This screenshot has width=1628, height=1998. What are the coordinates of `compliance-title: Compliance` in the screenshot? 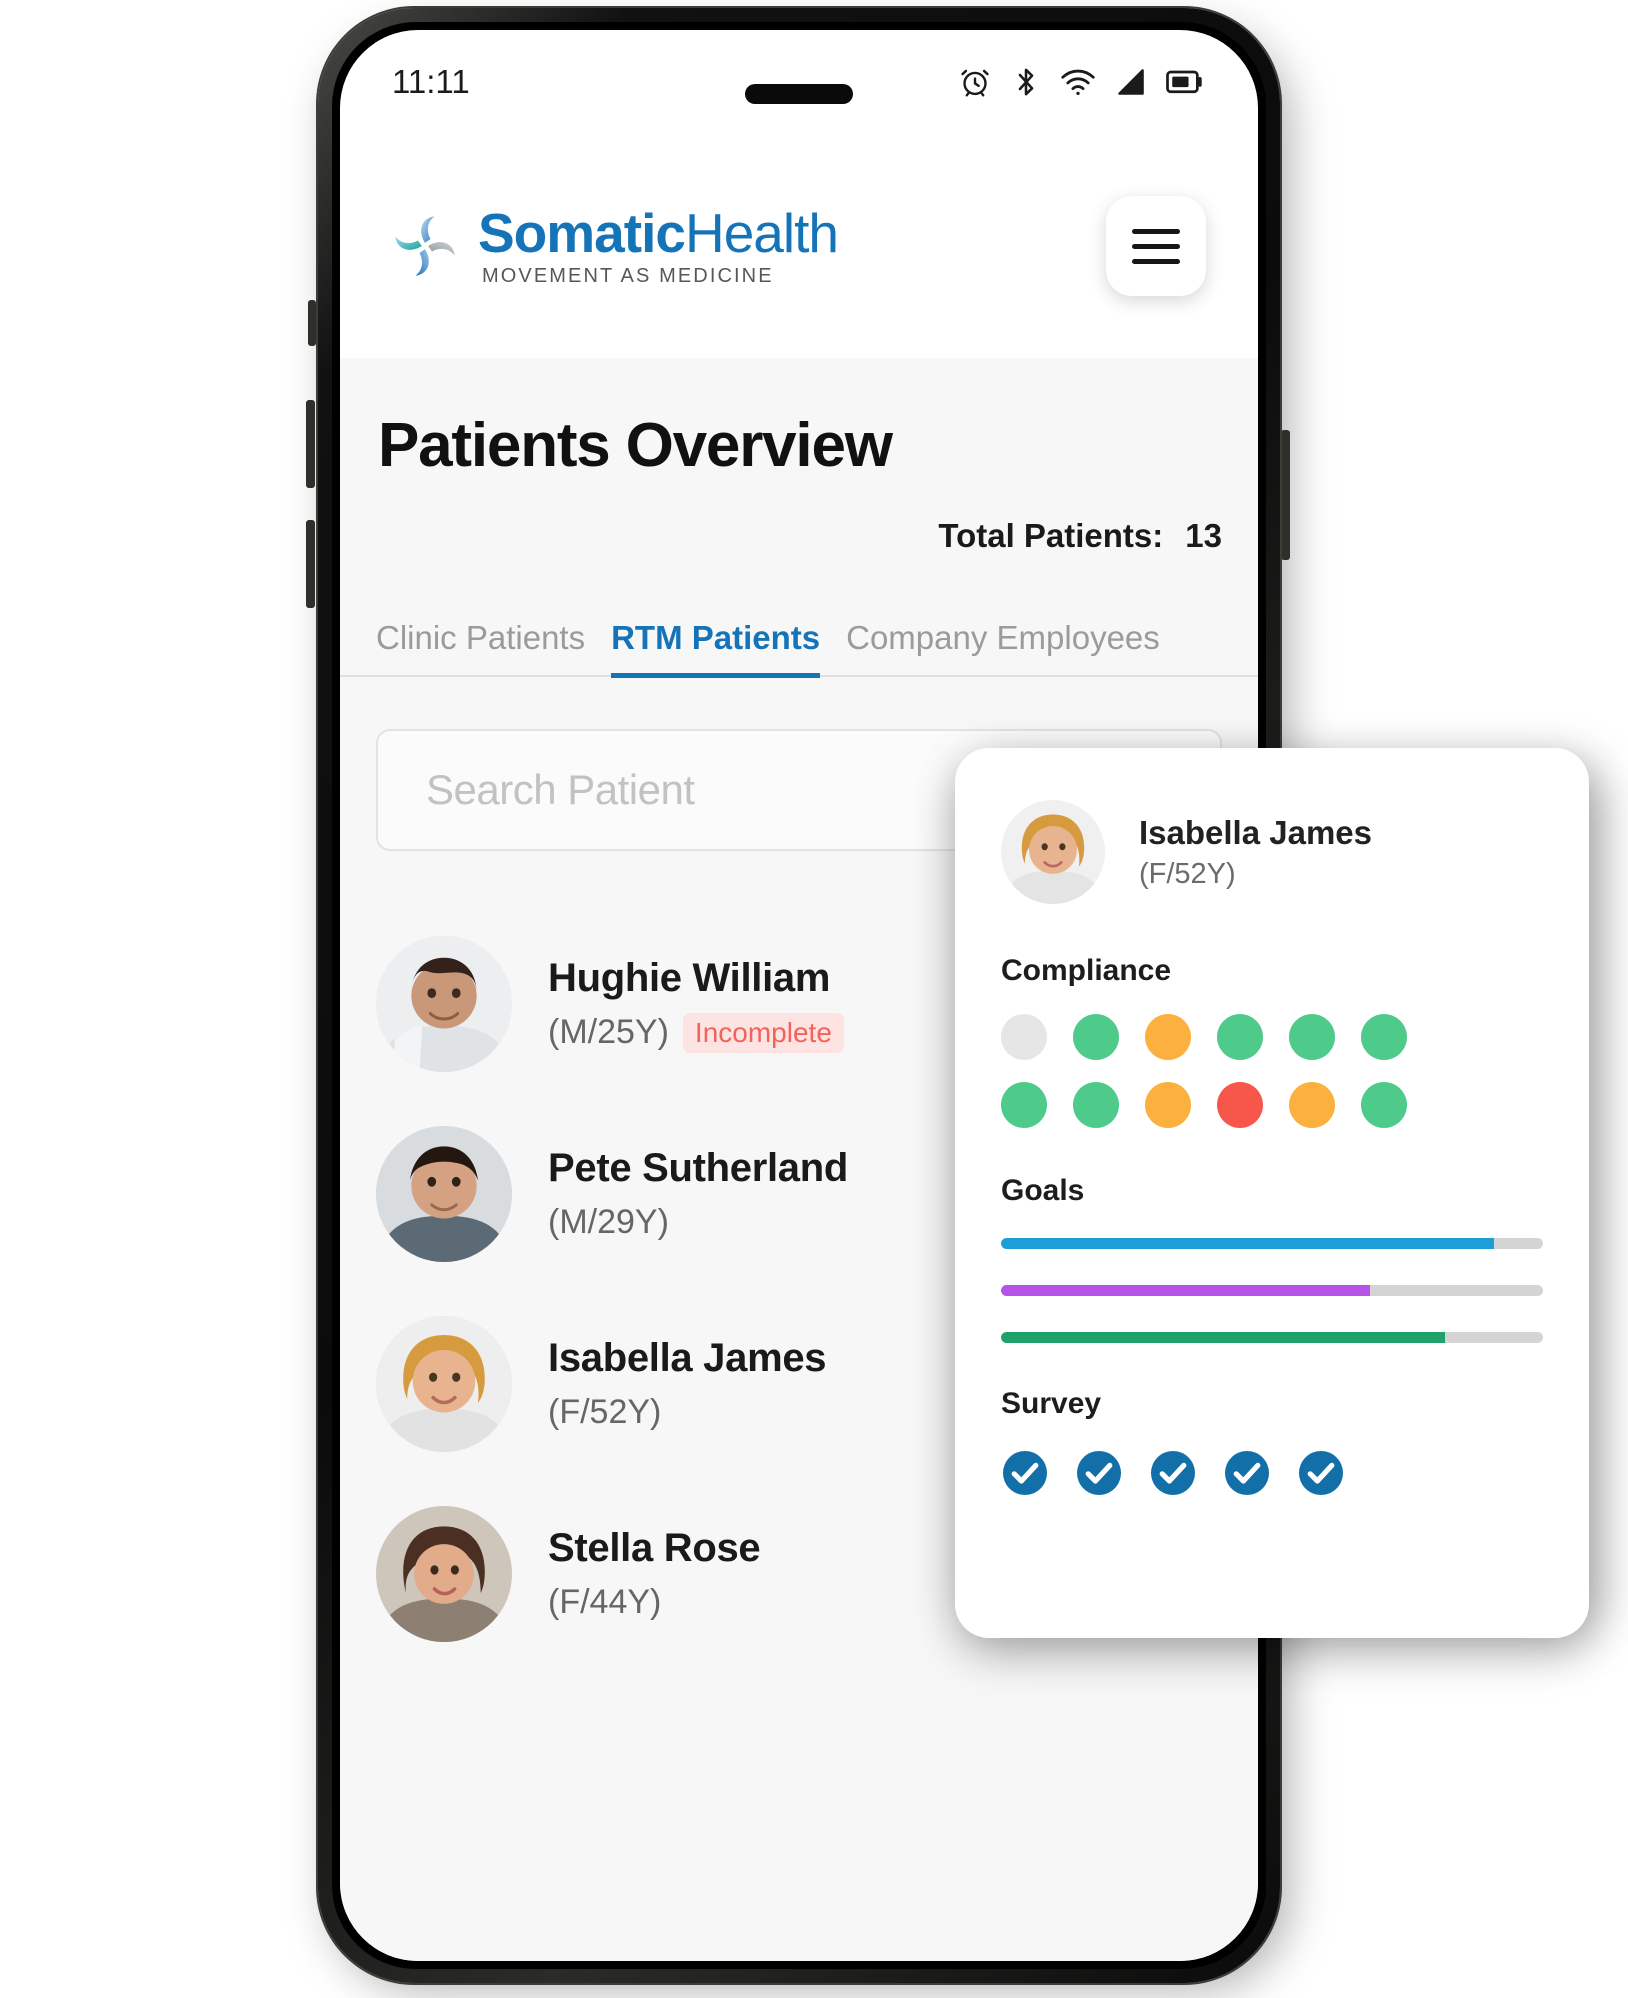 It's located at (1086, 970).